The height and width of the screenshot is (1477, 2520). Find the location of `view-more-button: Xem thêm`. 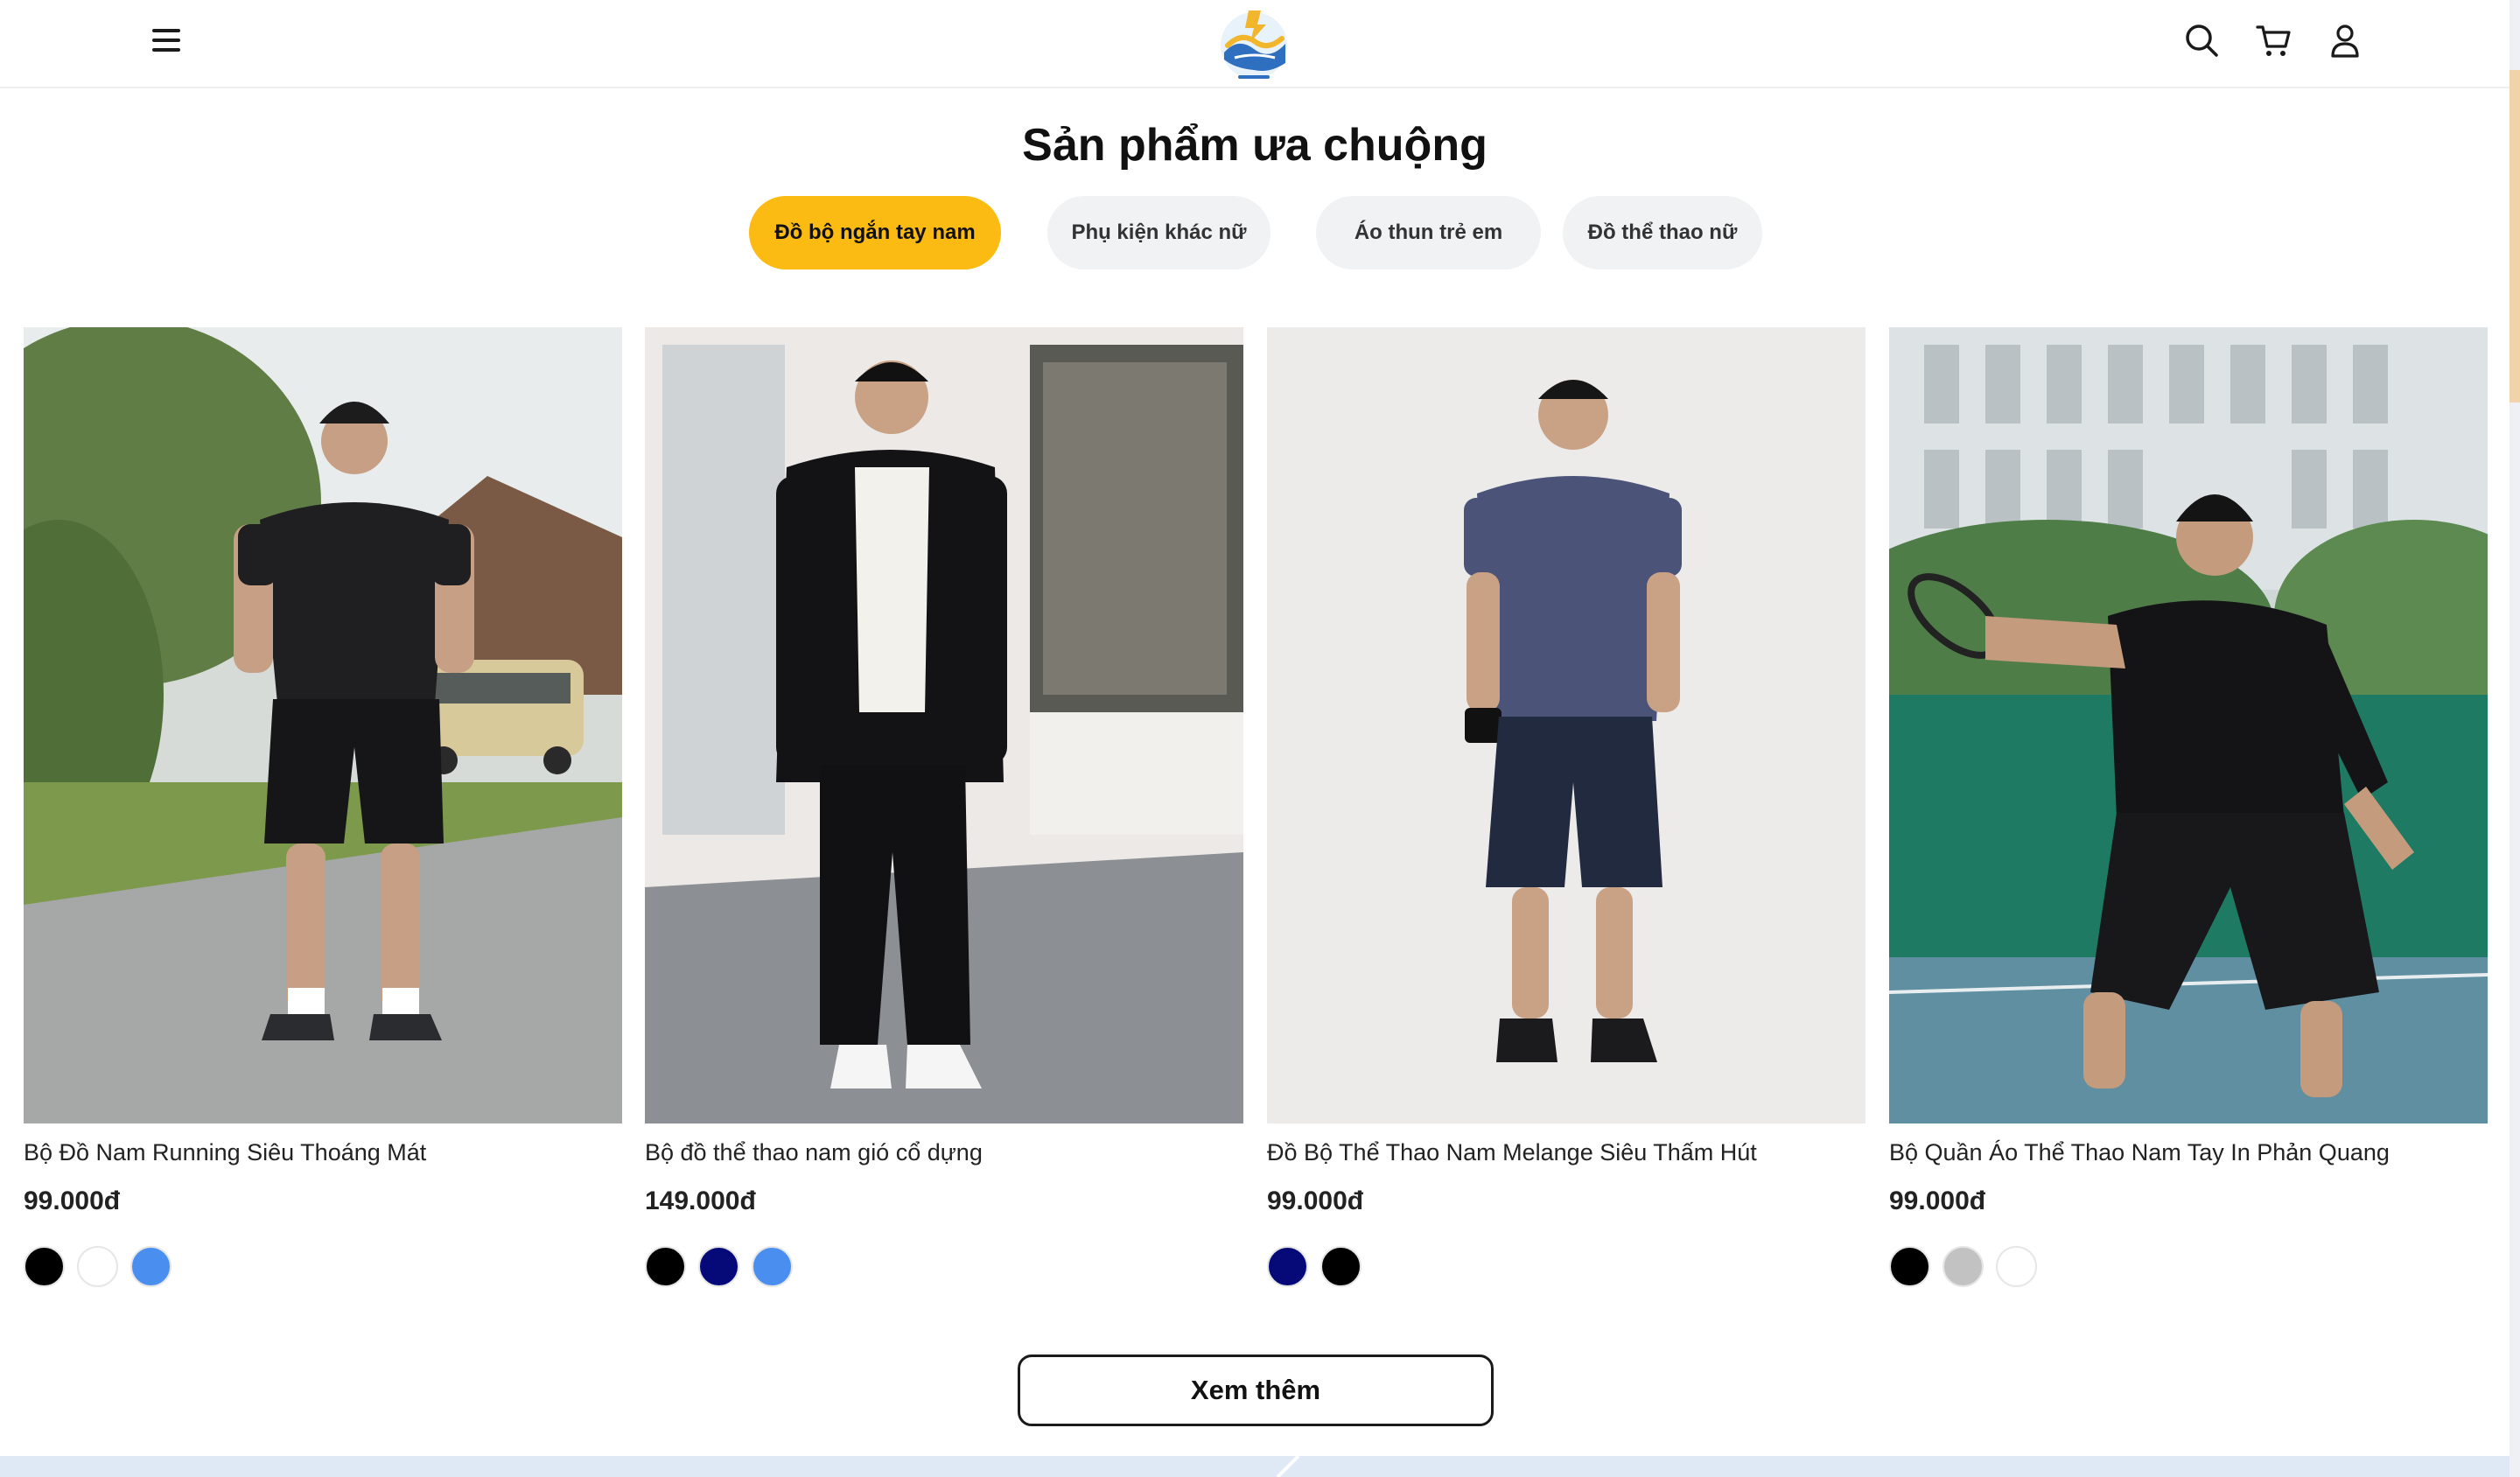

view-more-button: Xem thêm is located at coordinates (1256, 1390).